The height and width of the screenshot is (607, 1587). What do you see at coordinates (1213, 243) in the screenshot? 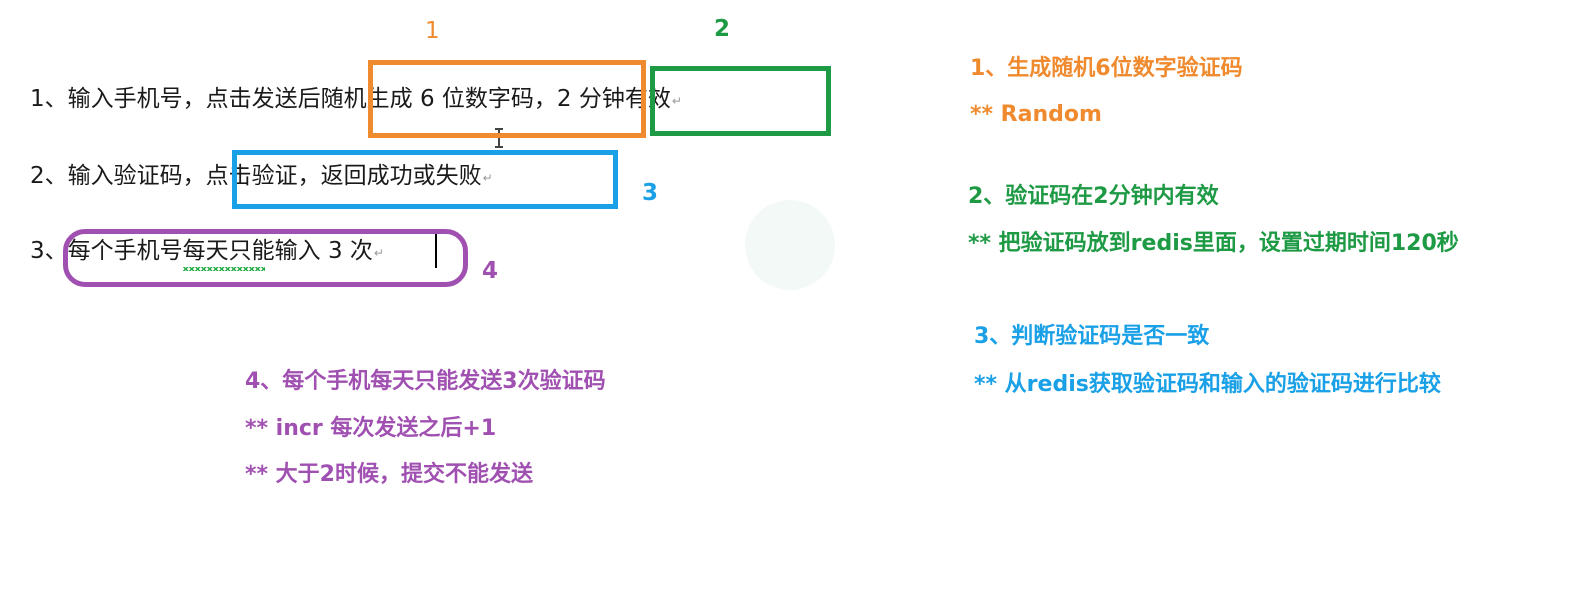
I see `note-2-detail: ** 把验证码放到redis里面，设置过期时间120秒` at bounding box center [1213, 243].